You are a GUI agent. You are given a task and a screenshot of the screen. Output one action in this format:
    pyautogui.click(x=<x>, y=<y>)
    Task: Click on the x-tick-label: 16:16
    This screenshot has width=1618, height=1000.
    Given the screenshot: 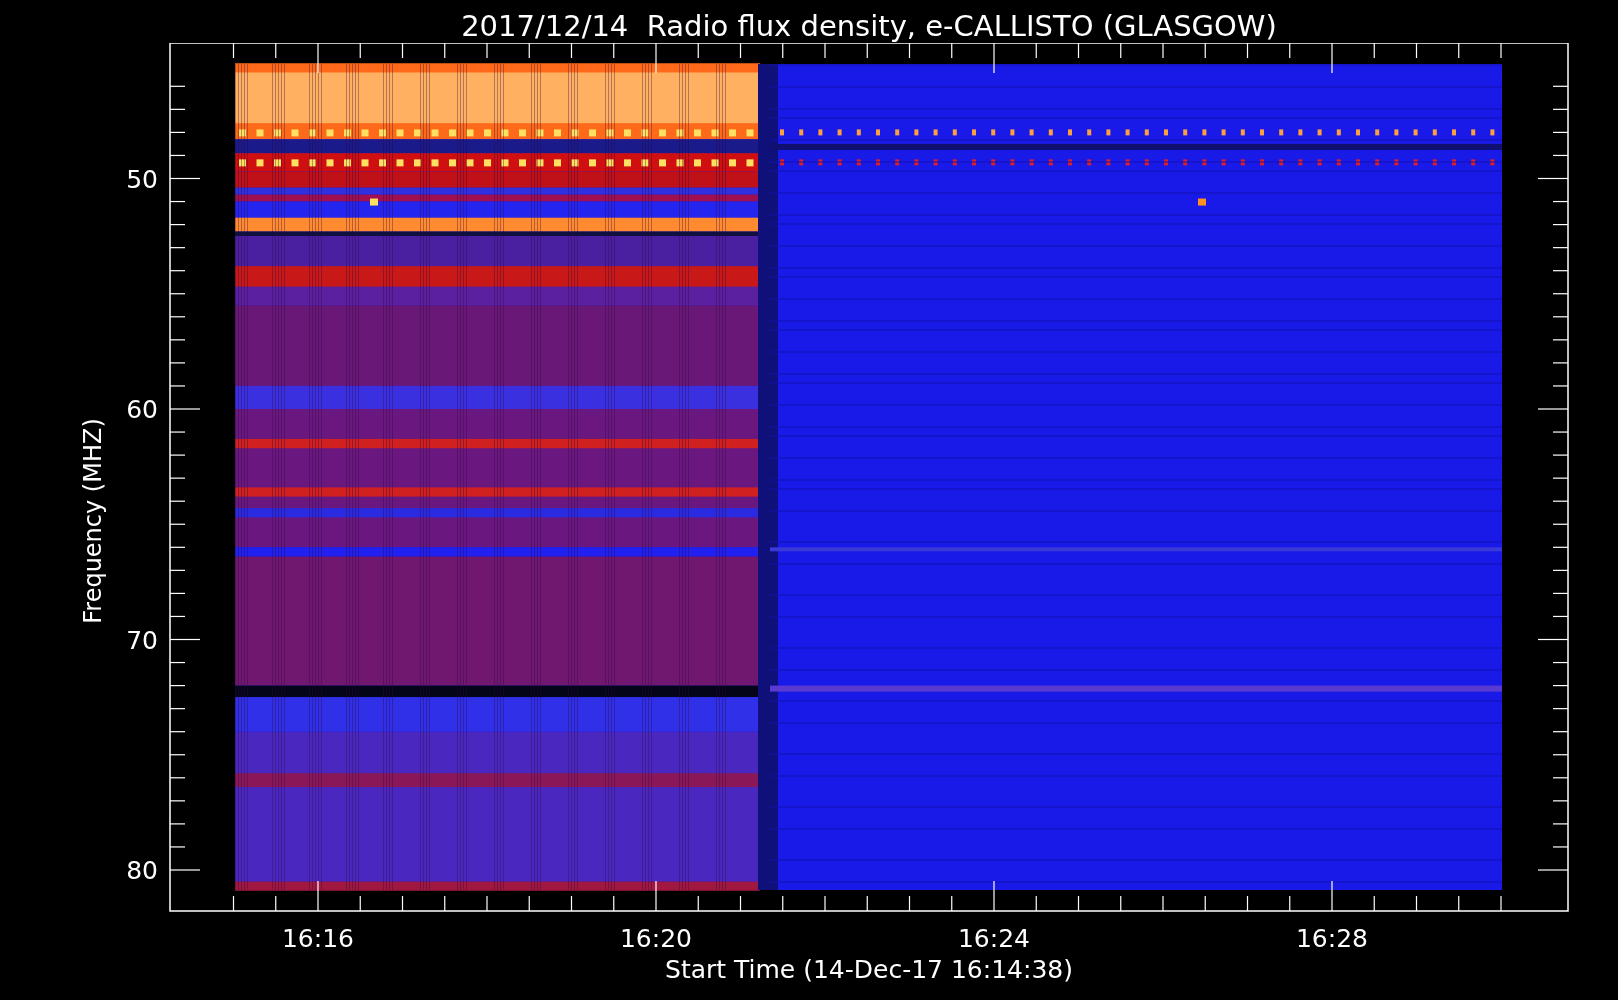 What is the action you would take?
    pyautogui.click(x=318, y=938)
    